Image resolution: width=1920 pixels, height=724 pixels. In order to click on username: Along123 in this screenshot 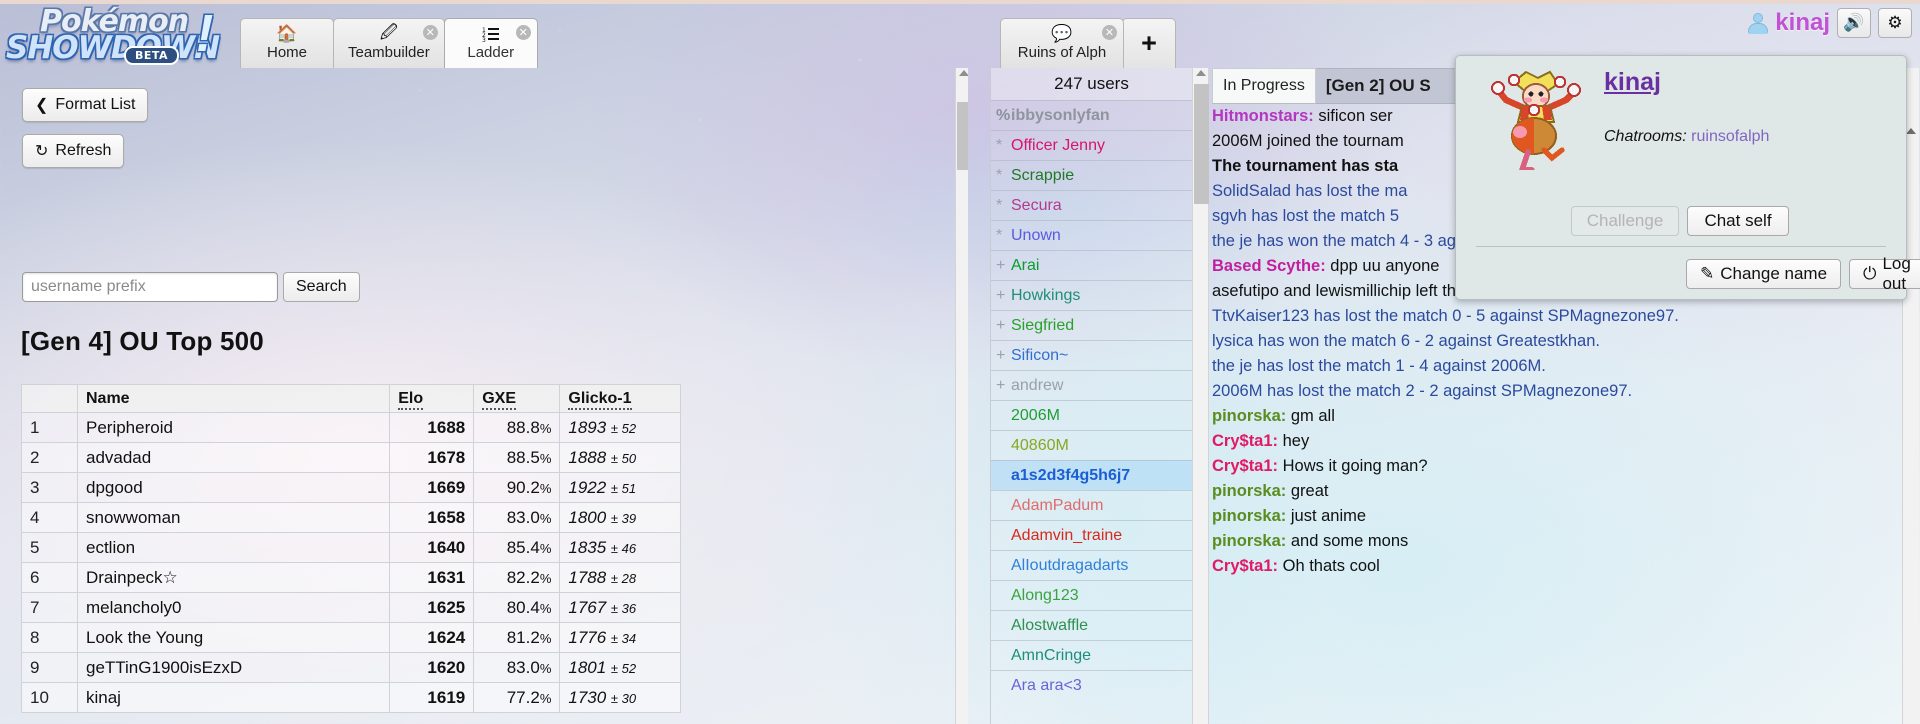, I will do `click(1045, 595)`.